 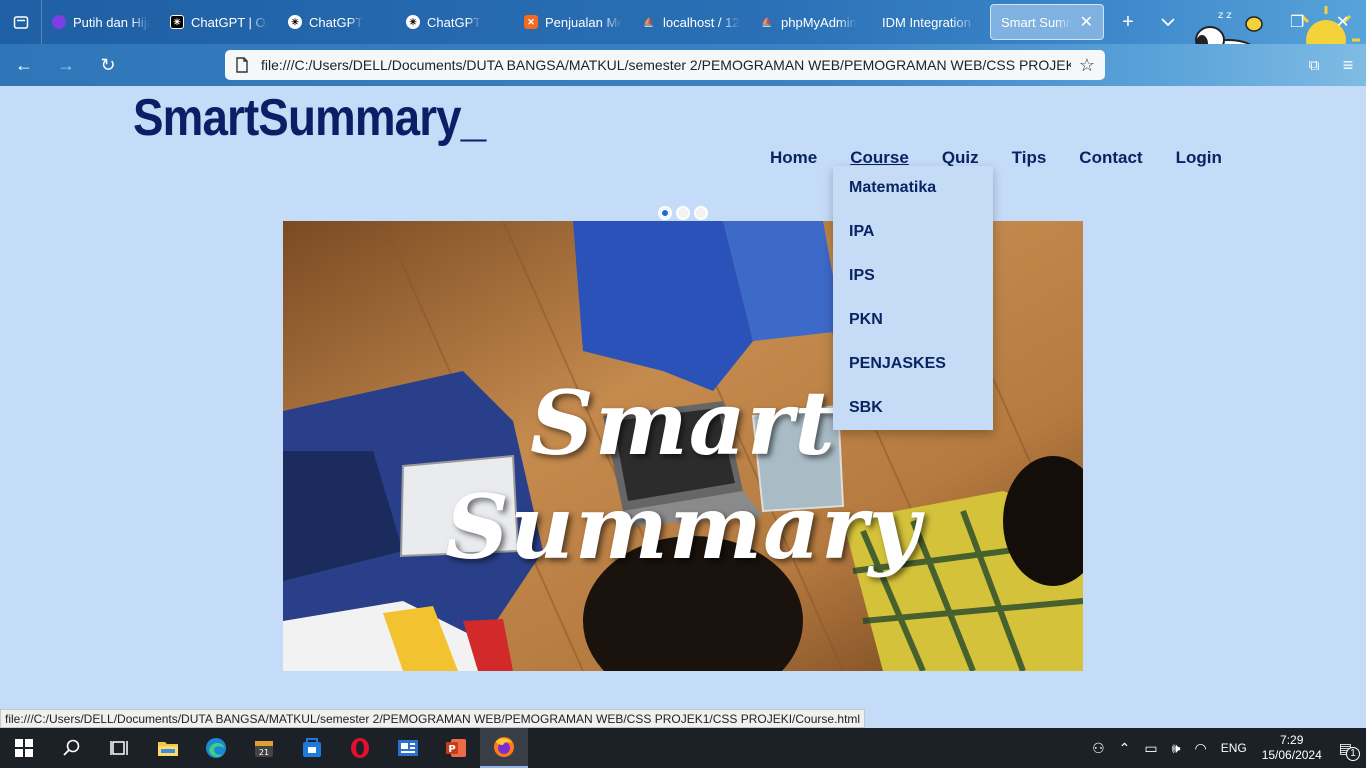 I want to click on firefox-button, so click(x=504, y=748).